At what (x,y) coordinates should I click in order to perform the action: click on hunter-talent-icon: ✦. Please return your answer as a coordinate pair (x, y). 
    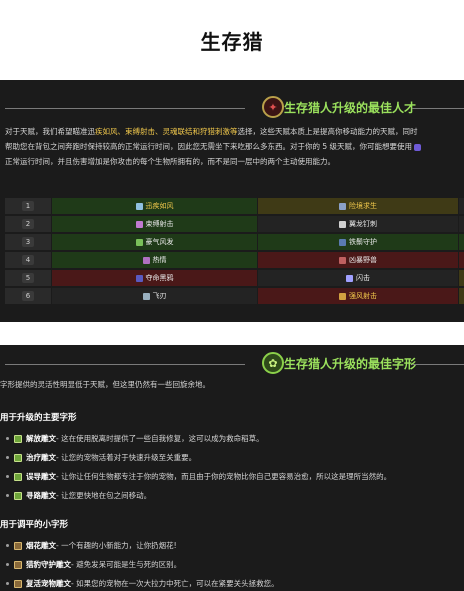
    Looking at the image, I should click on (273, 107).